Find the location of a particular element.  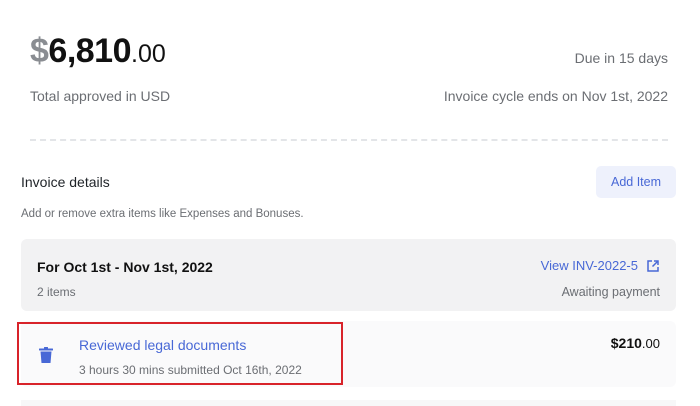

payment-status: Awaiting payment is located at coordinates (610, 292).